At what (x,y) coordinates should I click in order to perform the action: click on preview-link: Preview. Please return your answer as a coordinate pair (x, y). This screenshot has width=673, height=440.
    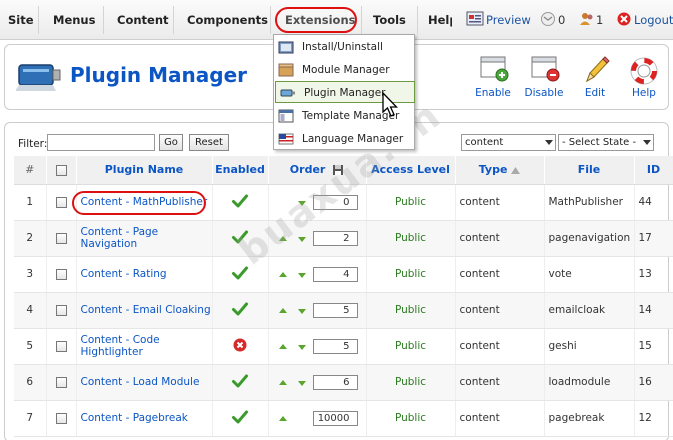
    Looking at the image, I should click on (508, 20).